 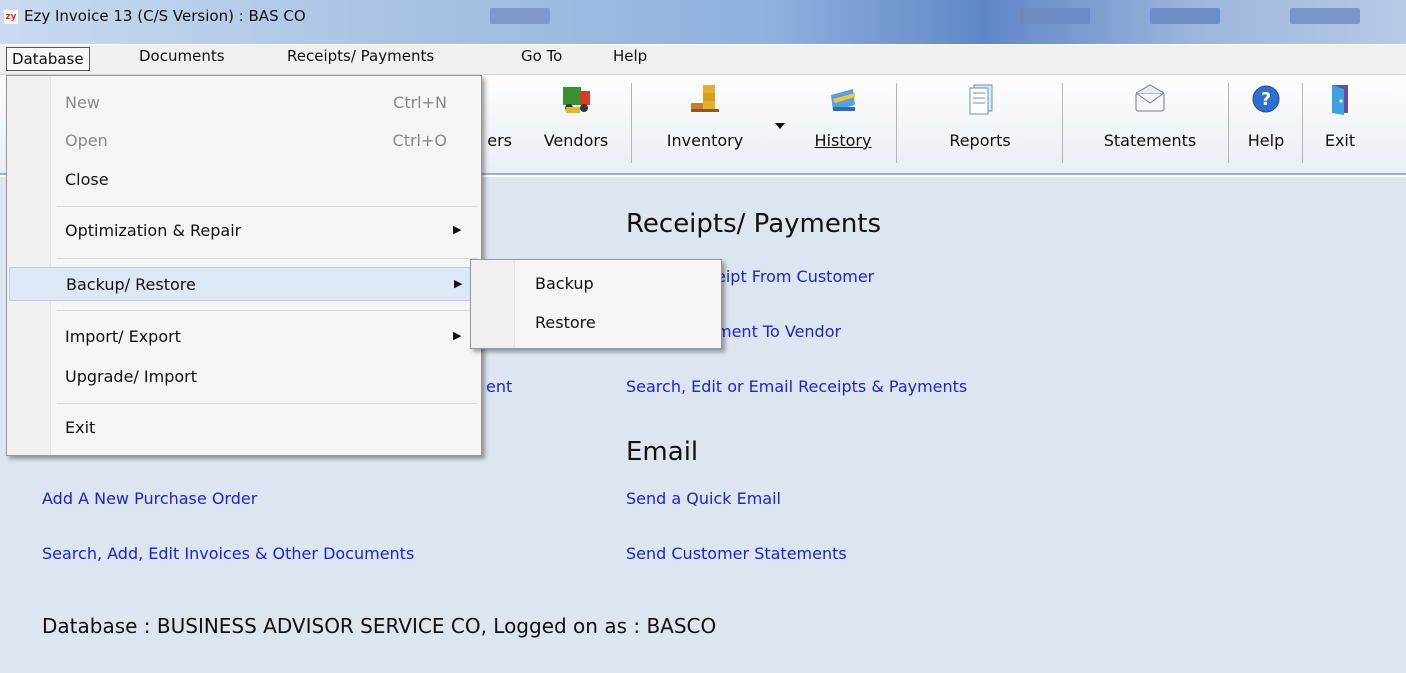 I want to click on chevron-down-icon, so click(x=780, y=126).